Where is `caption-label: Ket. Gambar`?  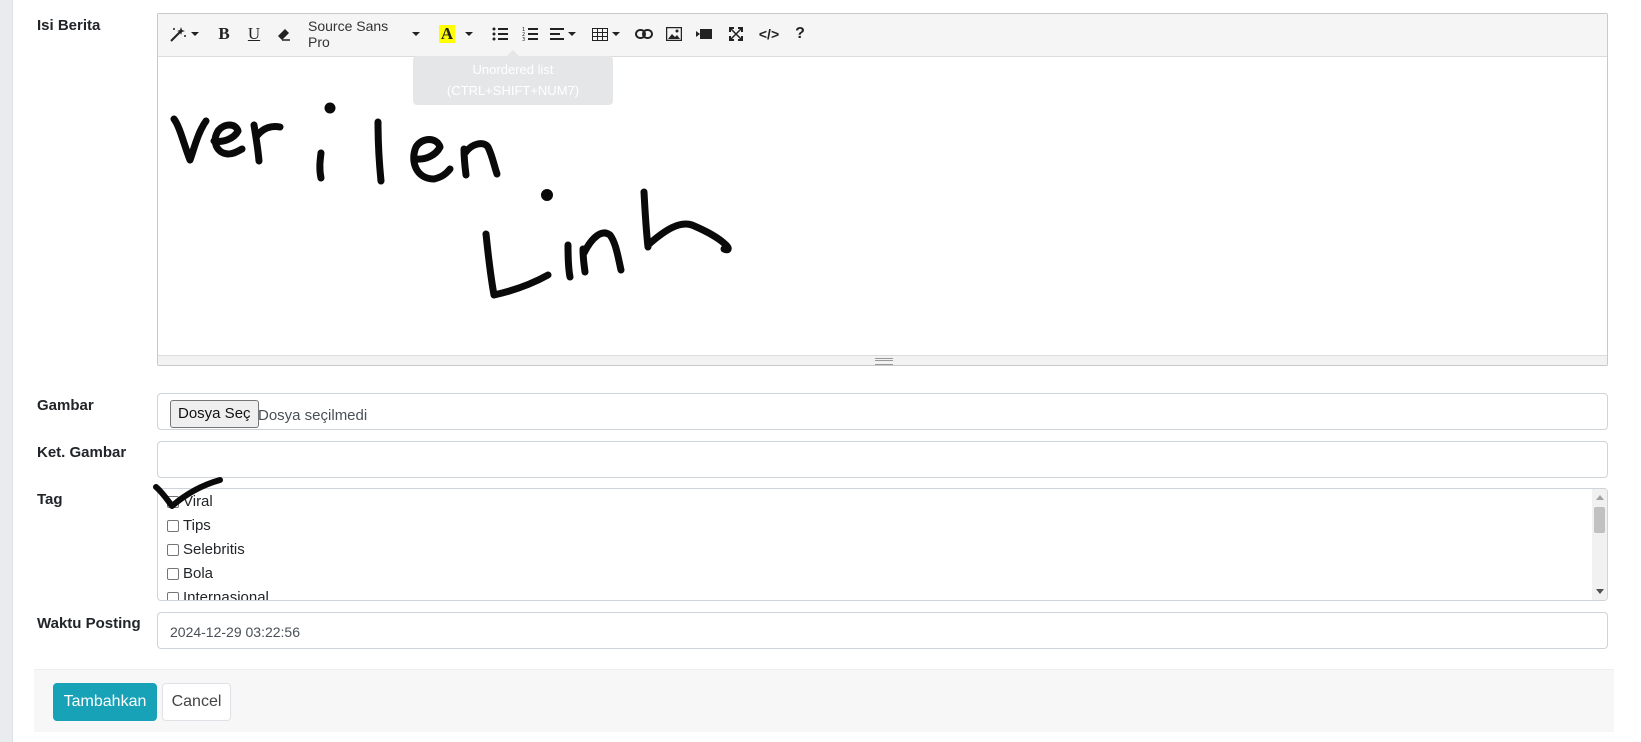
caption-label: Ket. Gambar is located at coordinates (82, 452).